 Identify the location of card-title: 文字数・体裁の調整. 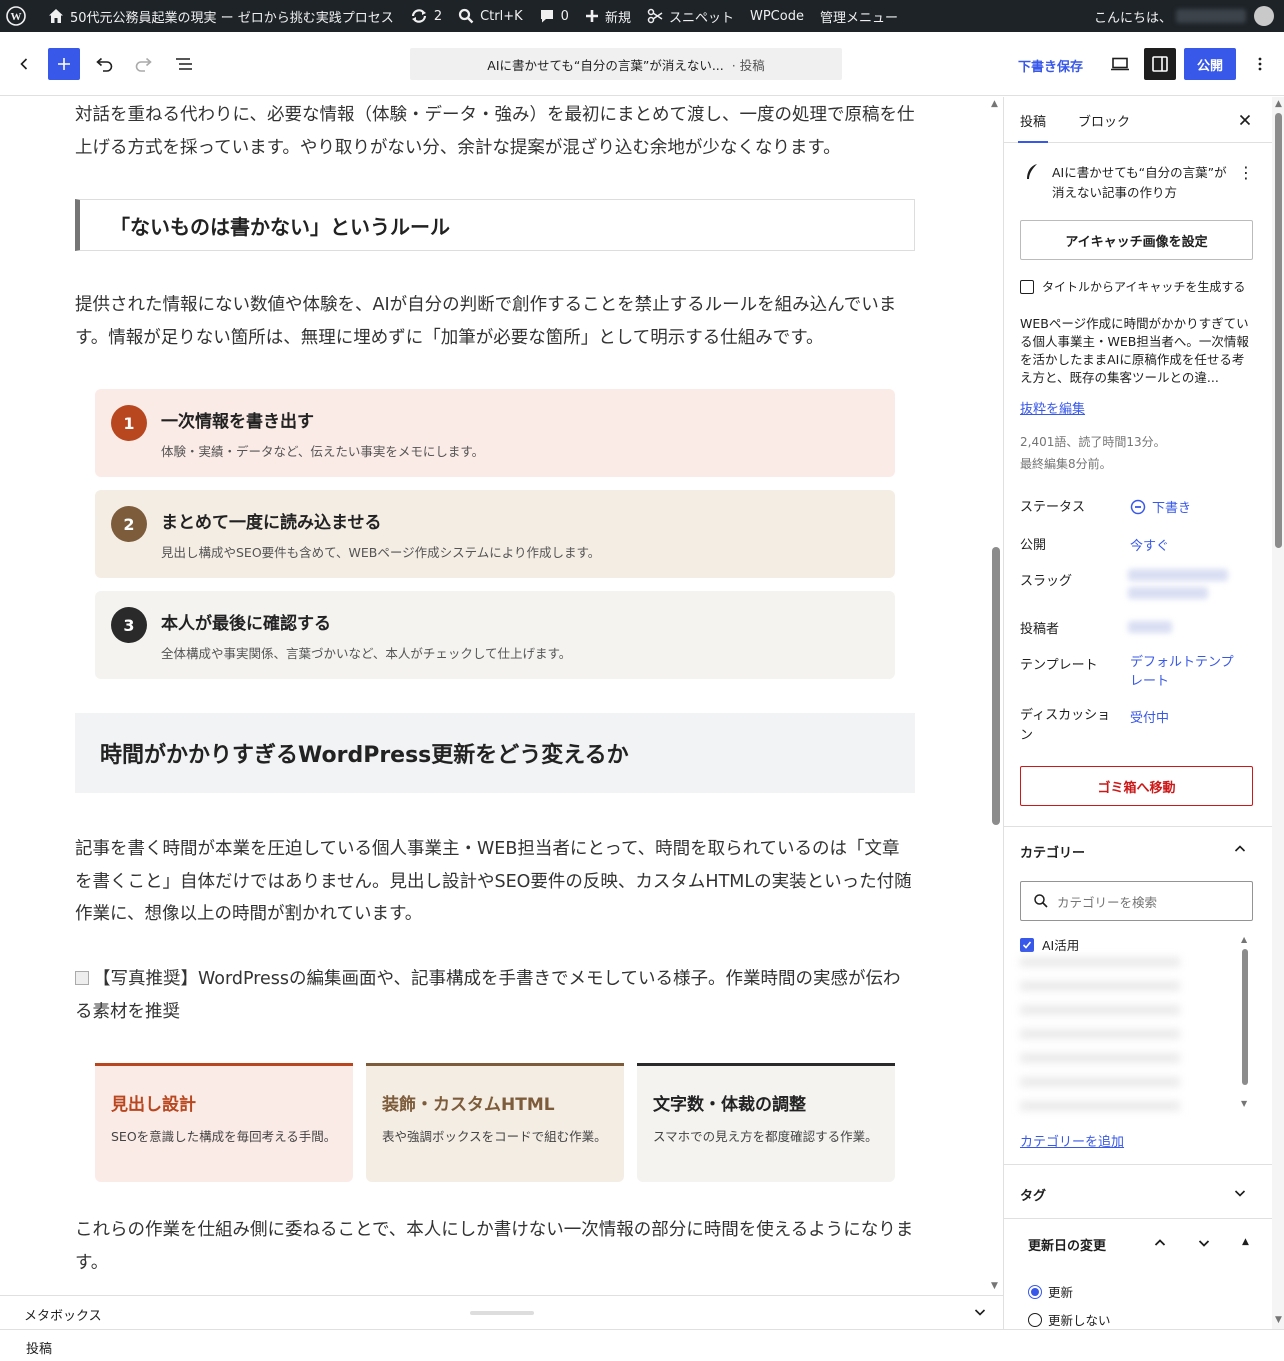
(729, 1105).